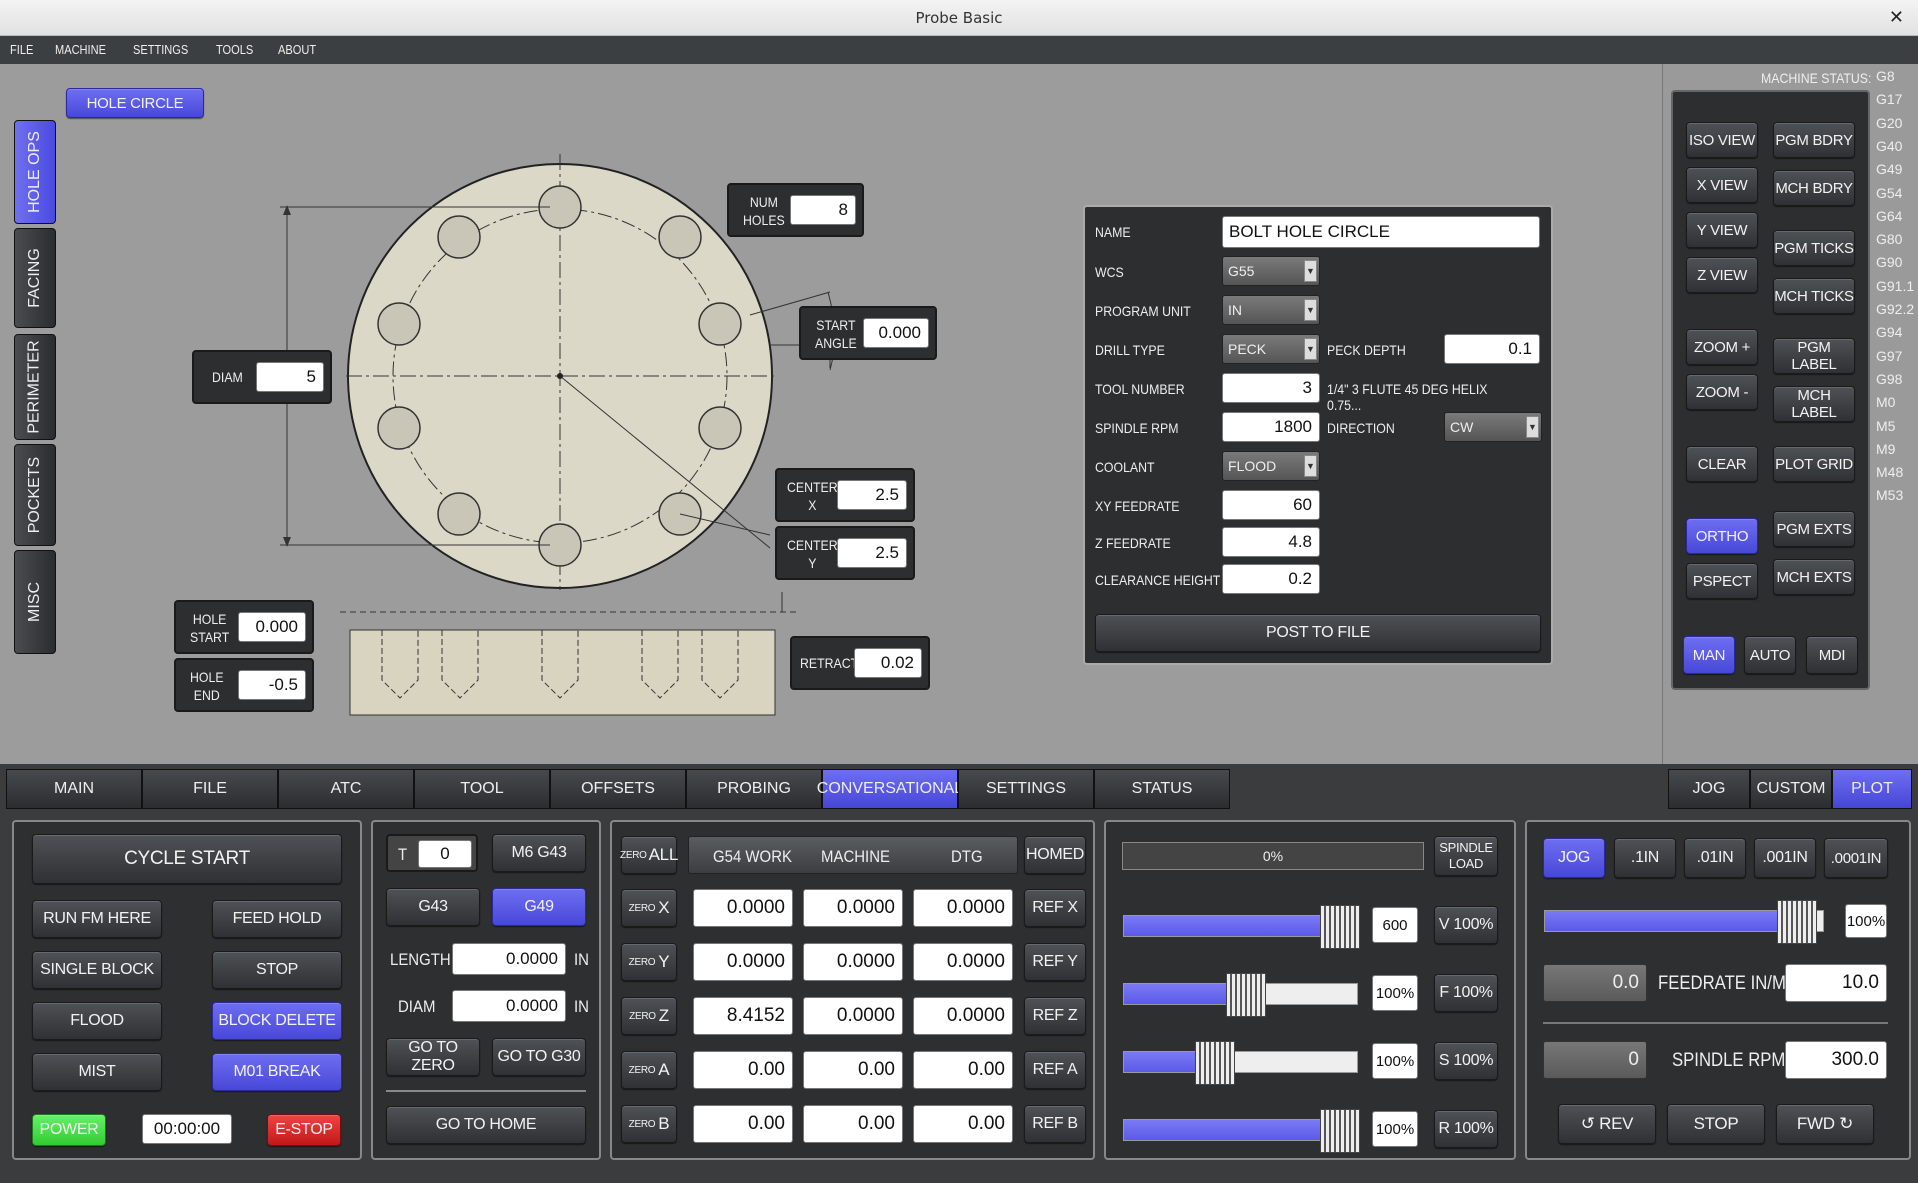  I want to click on stop-button: STOP, so click(277, 970).